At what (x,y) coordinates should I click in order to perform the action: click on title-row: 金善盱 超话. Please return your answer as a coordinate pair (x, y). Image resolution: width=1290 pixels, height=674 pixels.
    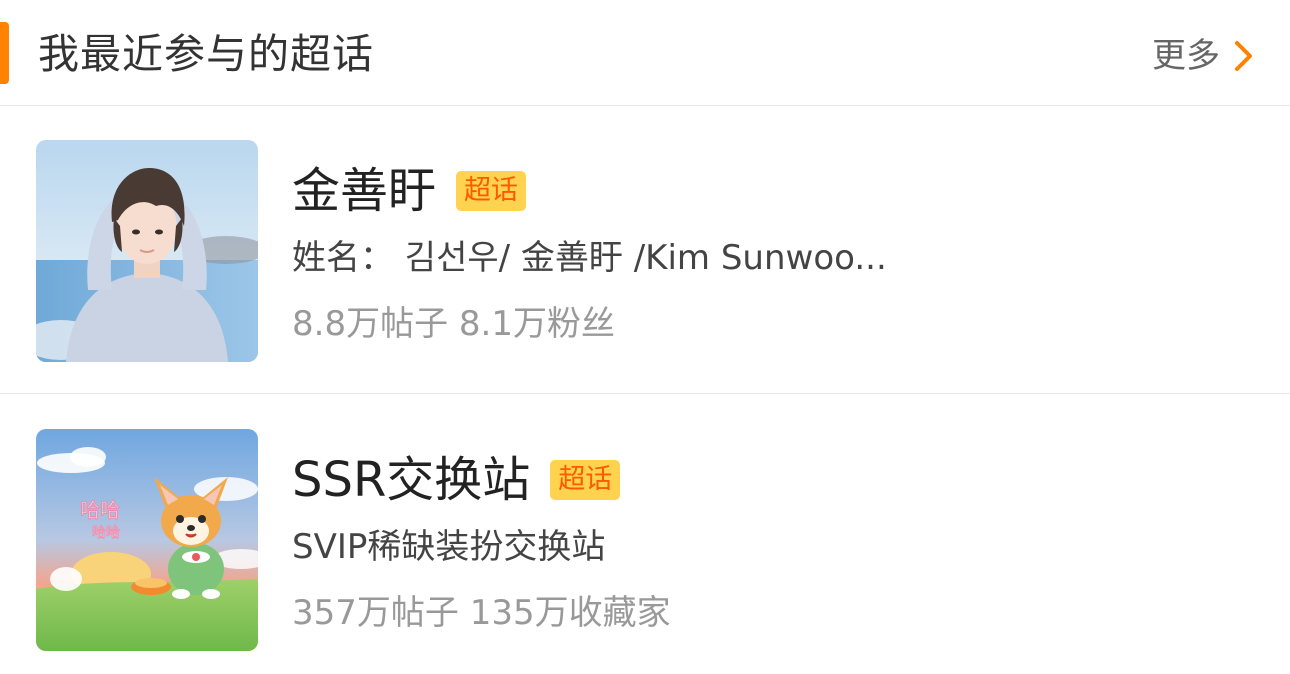
    Looking at the image, I should click on (409, 191).